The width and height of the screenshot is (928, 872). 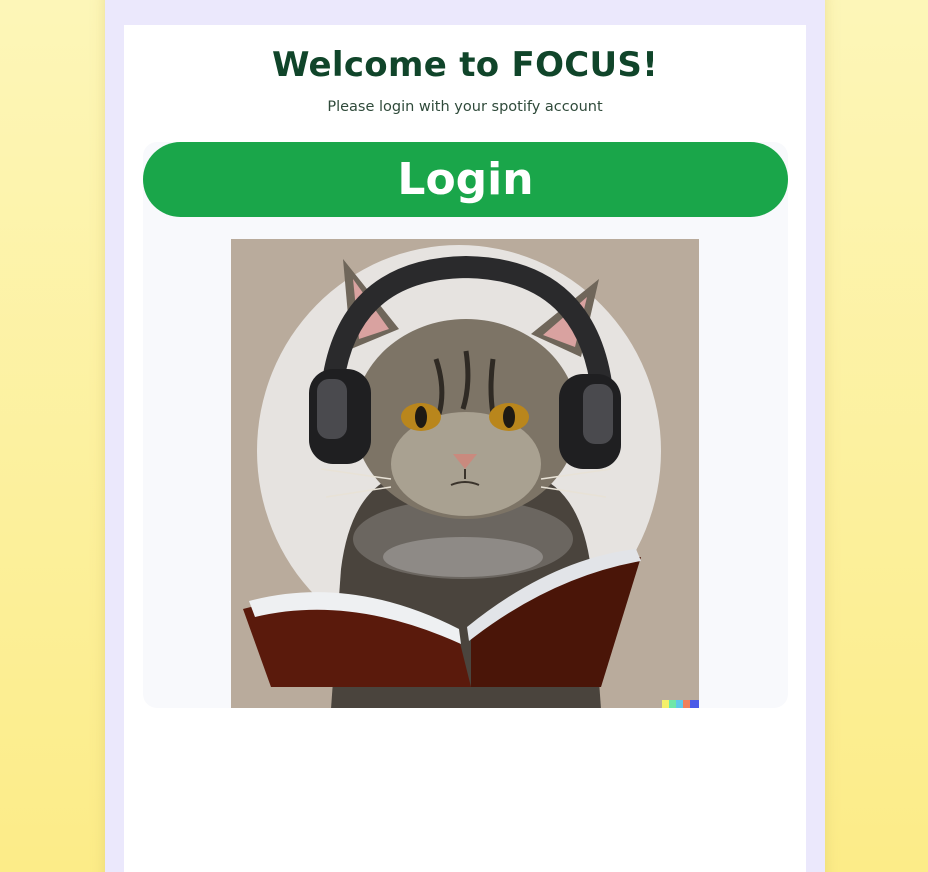 What do you see at coordinates (665, 704) in the screenshot?
I see `watermark-squares` at bounding box center [665, 704].